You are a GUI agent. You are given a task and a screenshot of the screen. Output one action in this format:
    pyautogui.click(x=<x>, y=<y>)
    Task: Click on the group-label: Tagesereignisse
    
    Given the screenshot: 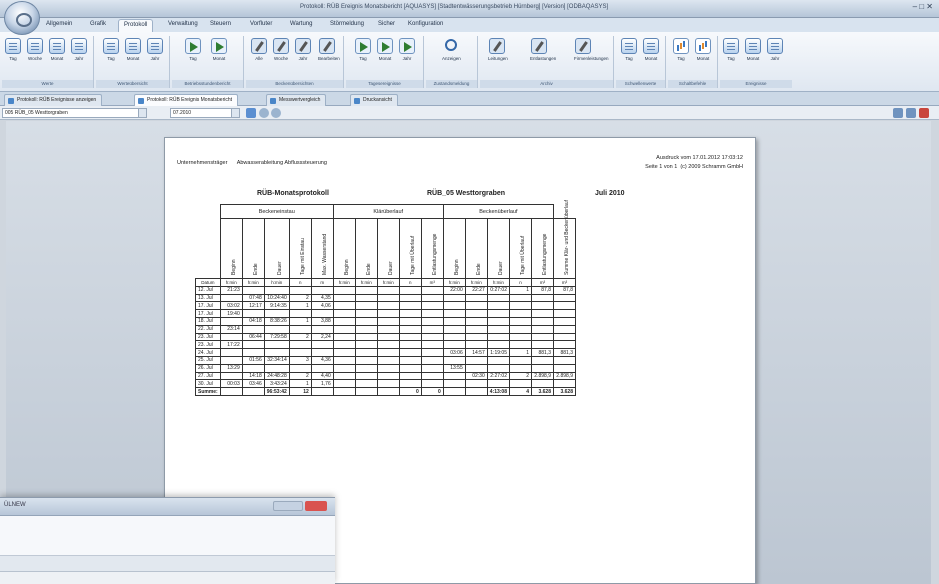 What is the action you would take?
    pyautogui.click(x=384, y=84)
    